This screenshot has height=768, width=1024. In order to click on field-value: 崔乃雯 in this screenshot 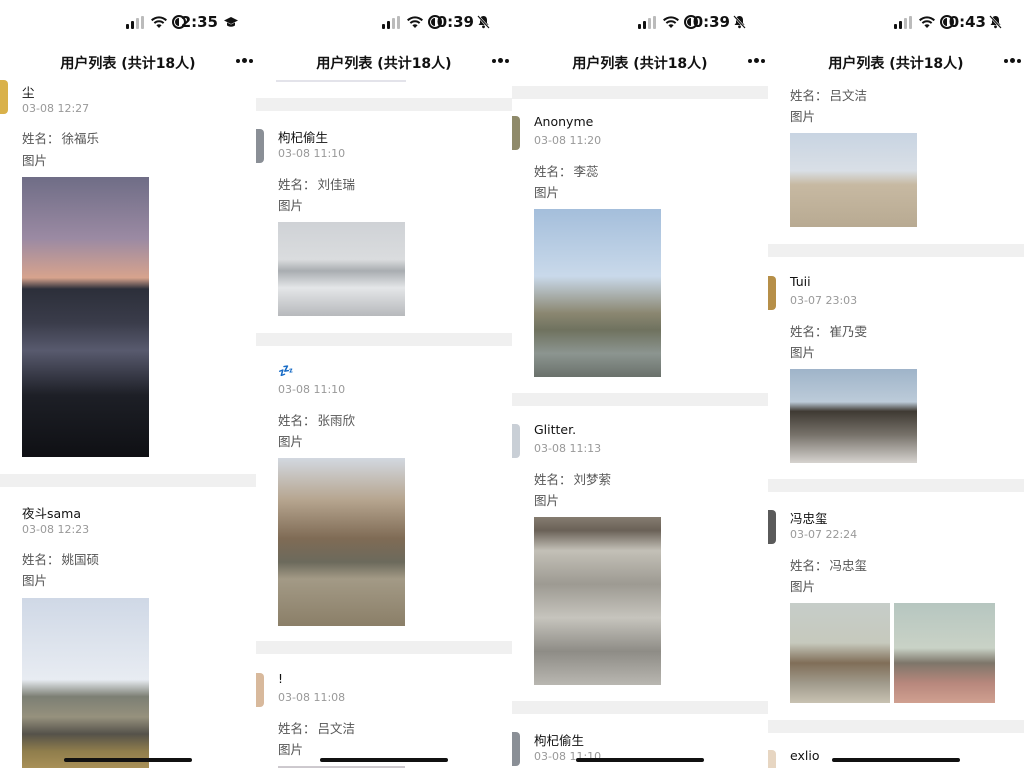, I will do `click(848, 331)`.